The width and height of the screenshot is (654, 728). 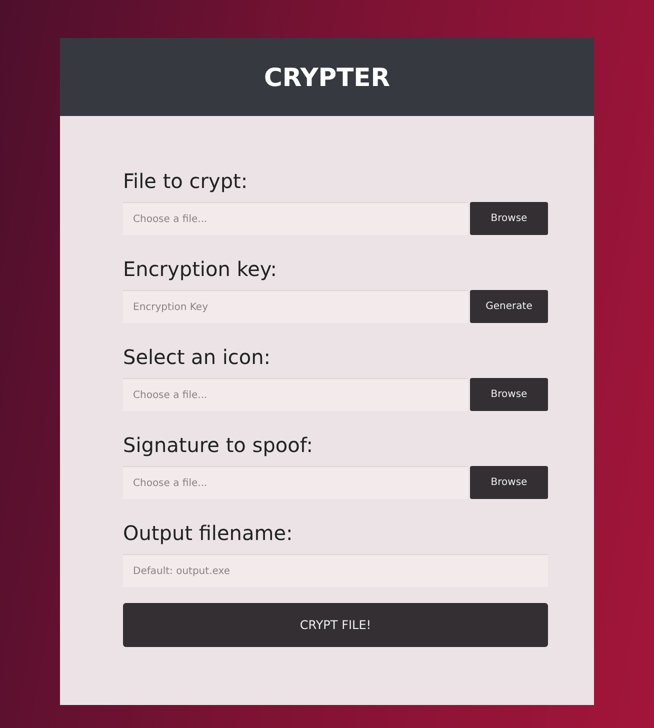 I want to click on input-field: Default: output.exe, so click(x=335, y=570).